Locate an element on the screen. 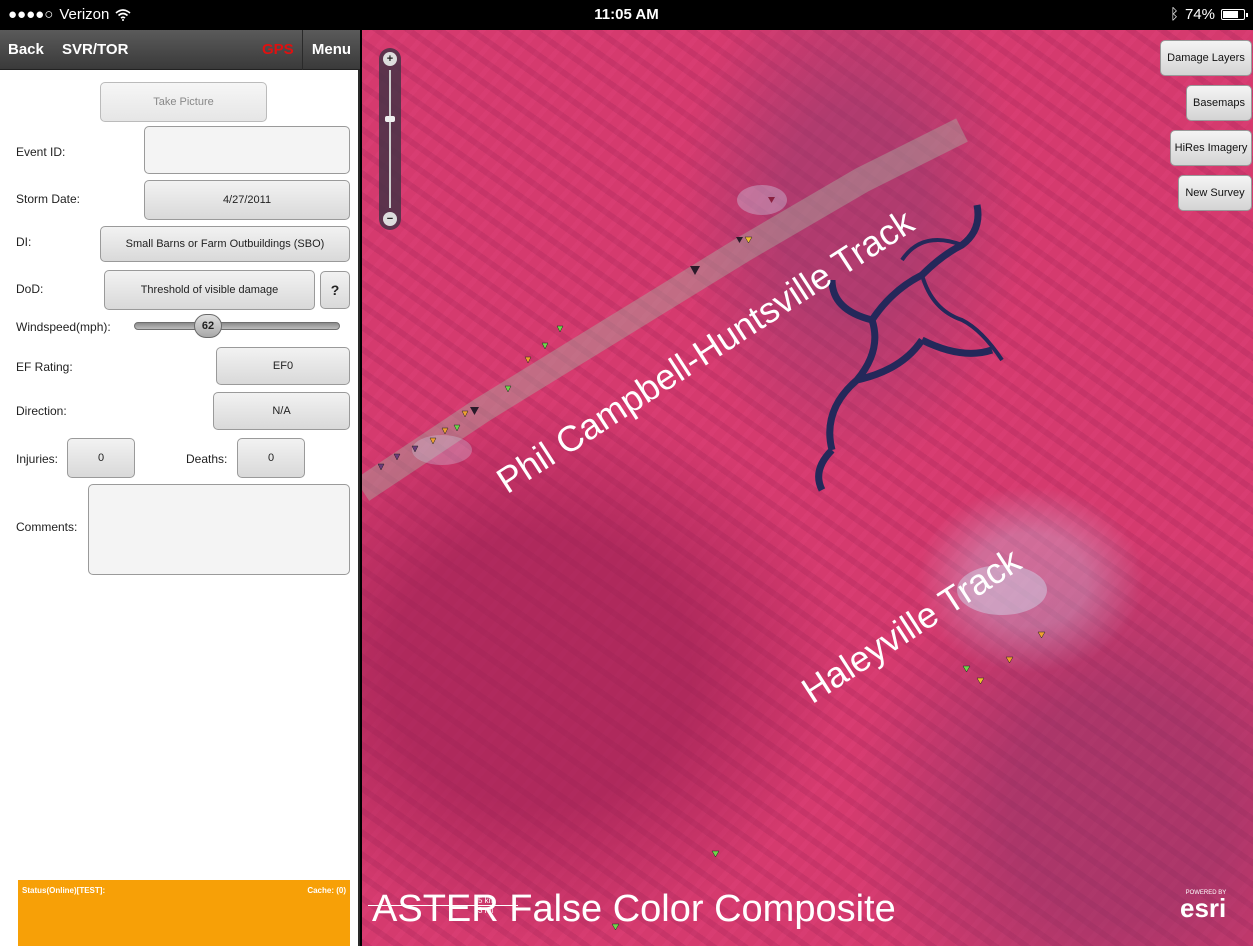  ios-status-bar: ●●●●○ Verizon 11:05 AM ᛒ 74% is located at coordinates (626, 15).